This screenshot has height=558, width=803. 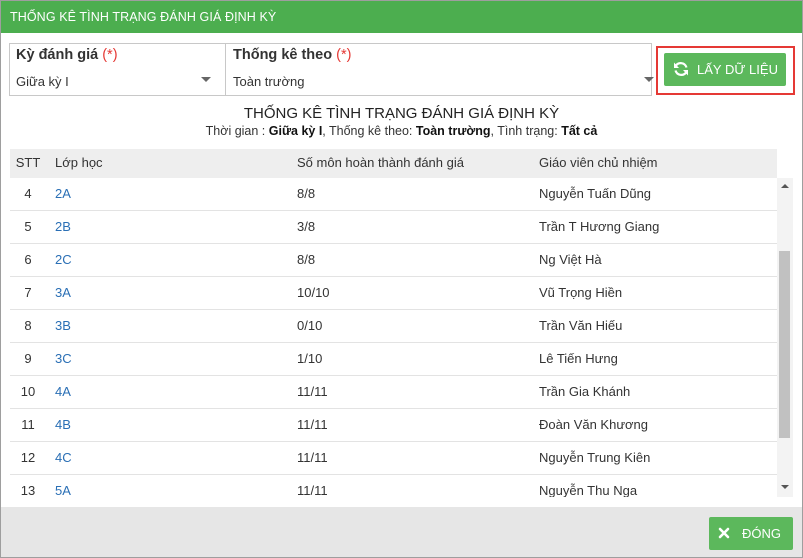 What do you see at coordinates (581, 325) in the screenshot?
I see `cell-teacher: Trần Văn Hiếu` at bounding box center [581, 325].